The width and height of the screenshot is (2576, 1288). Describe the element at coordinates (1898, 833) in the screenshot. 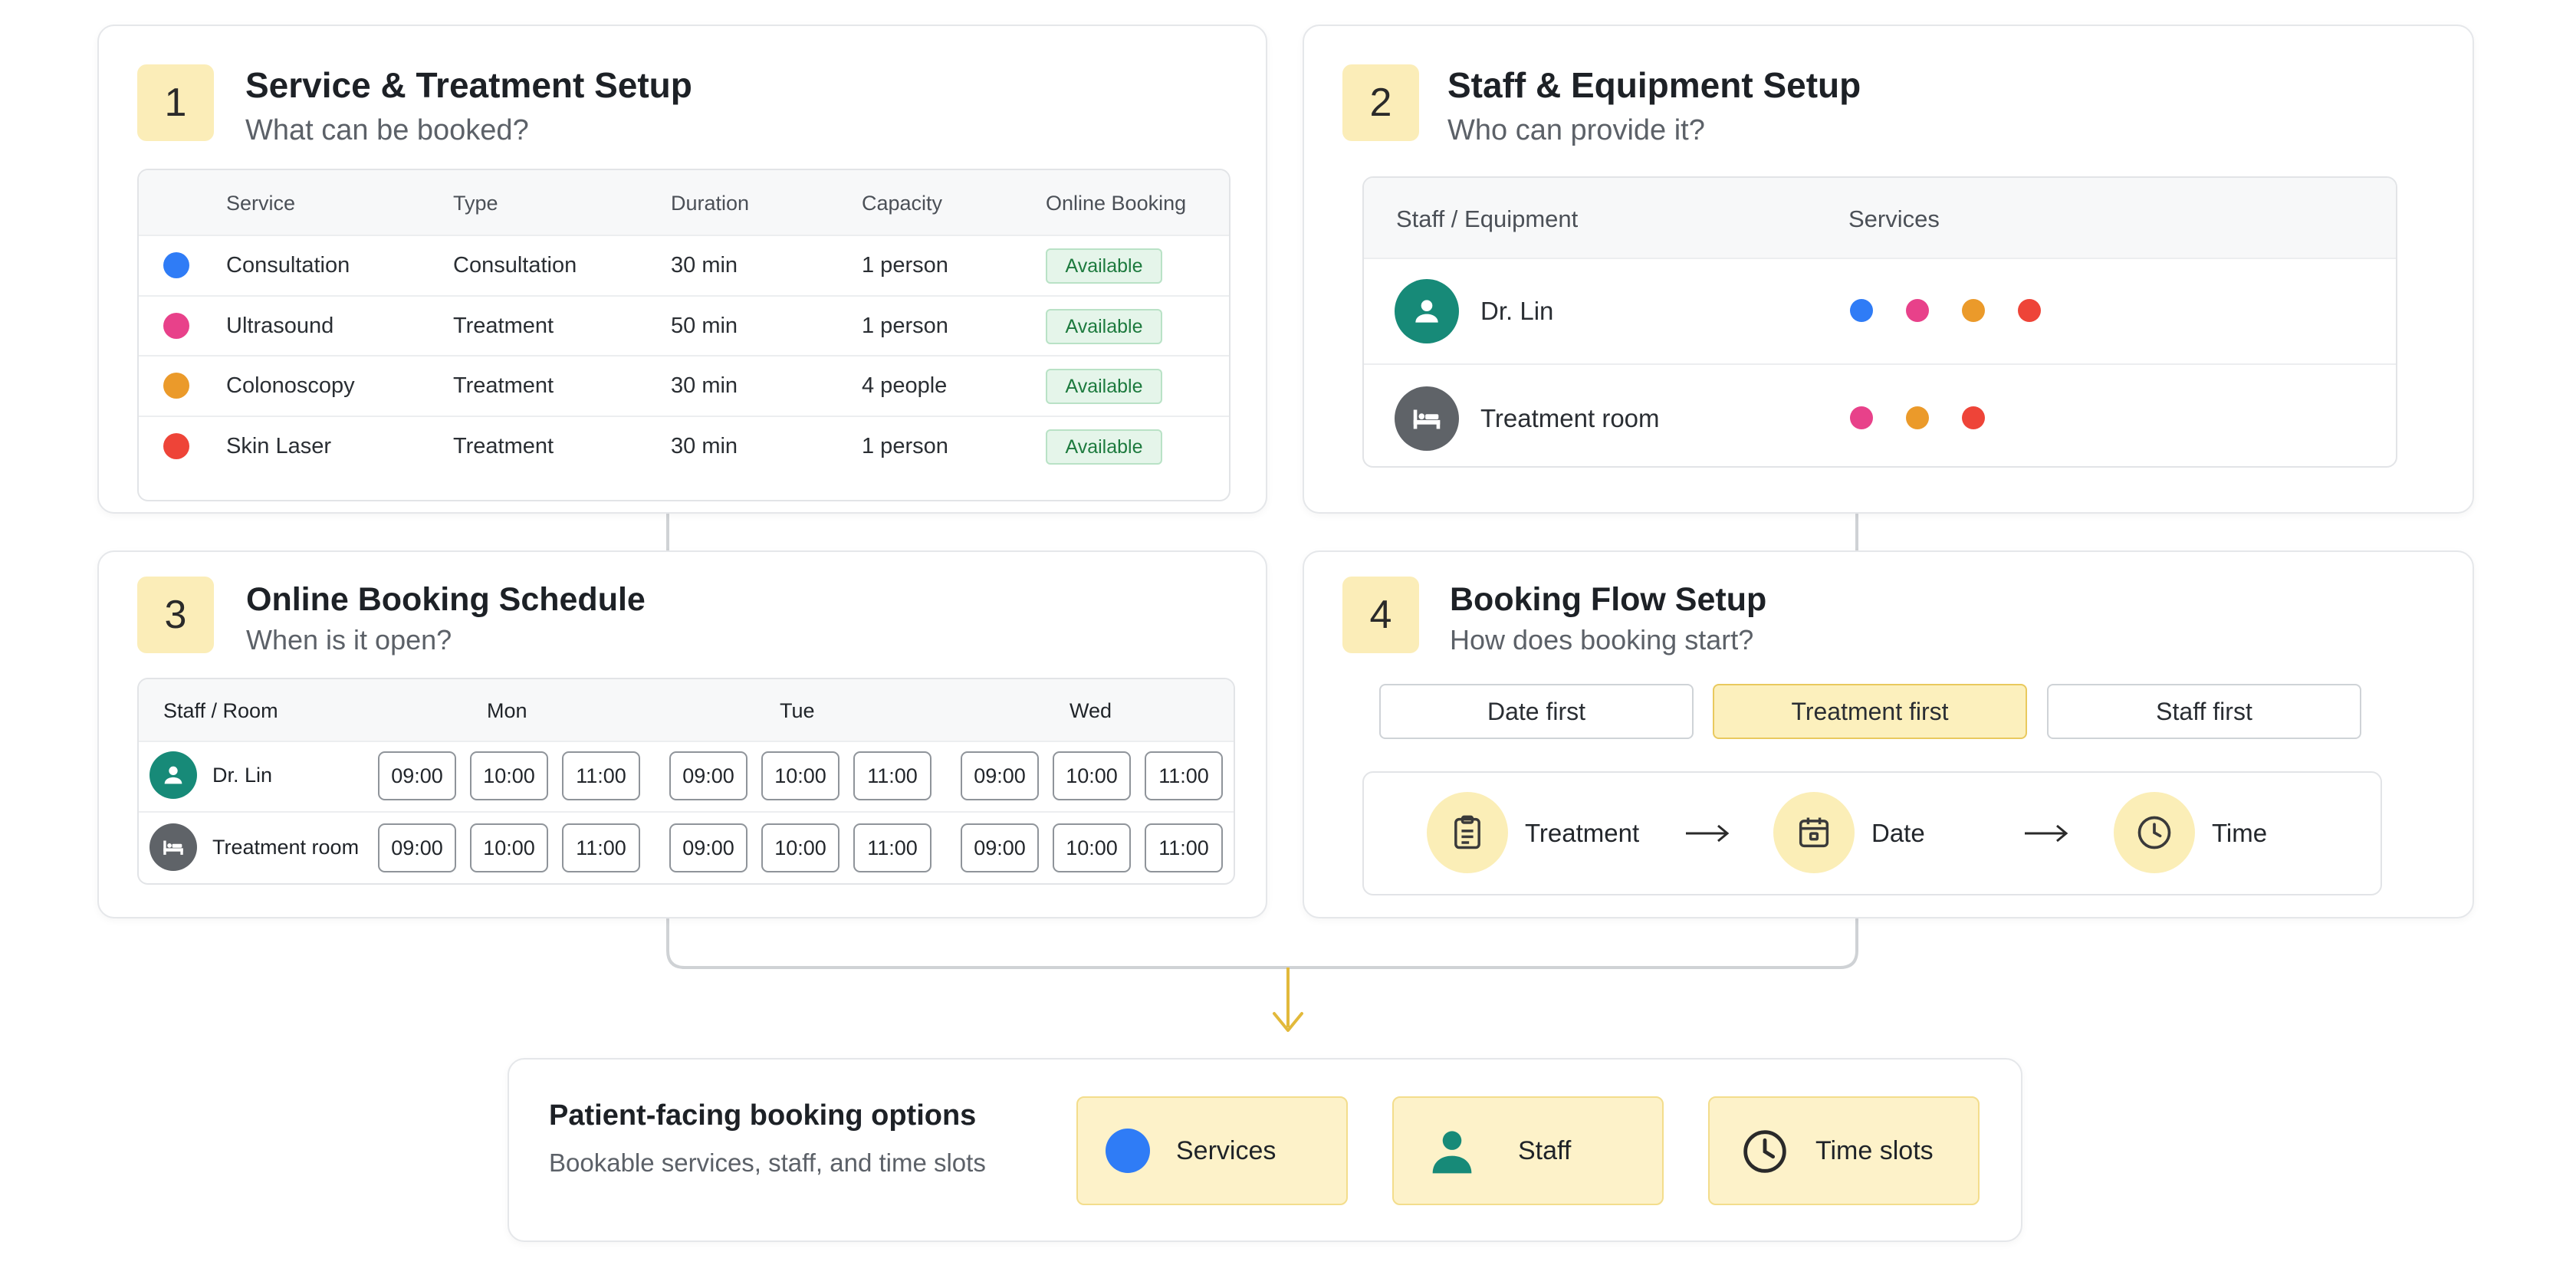

I see `flow-step-label: Date` at that location.